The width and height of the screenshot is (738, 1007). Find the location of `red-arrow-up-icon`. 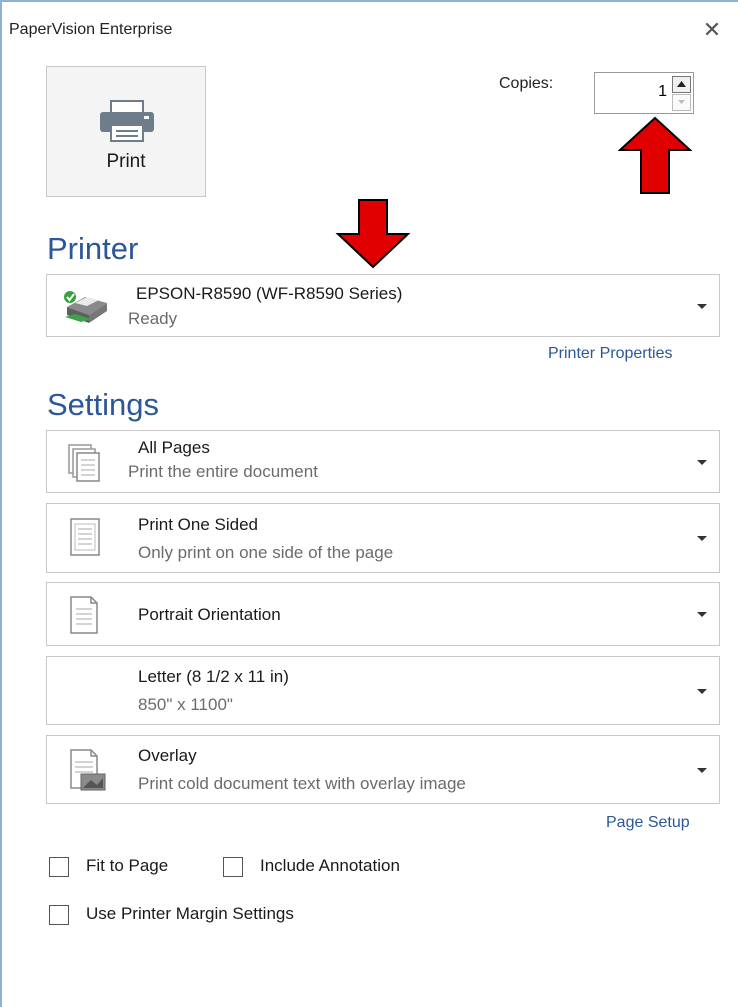

red-arrow-up-icon is located at coordinates (655, 155).